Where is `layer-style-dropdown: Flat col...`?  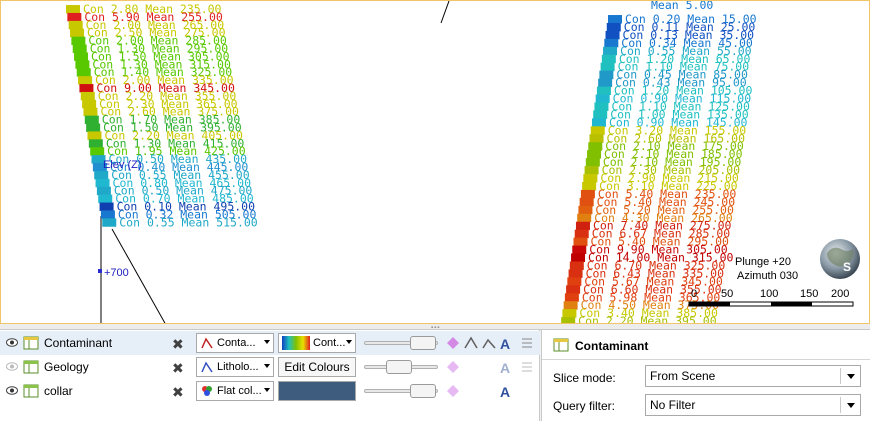 layer-style-dropdown: Flat col... is located at coordinates (235, 391).